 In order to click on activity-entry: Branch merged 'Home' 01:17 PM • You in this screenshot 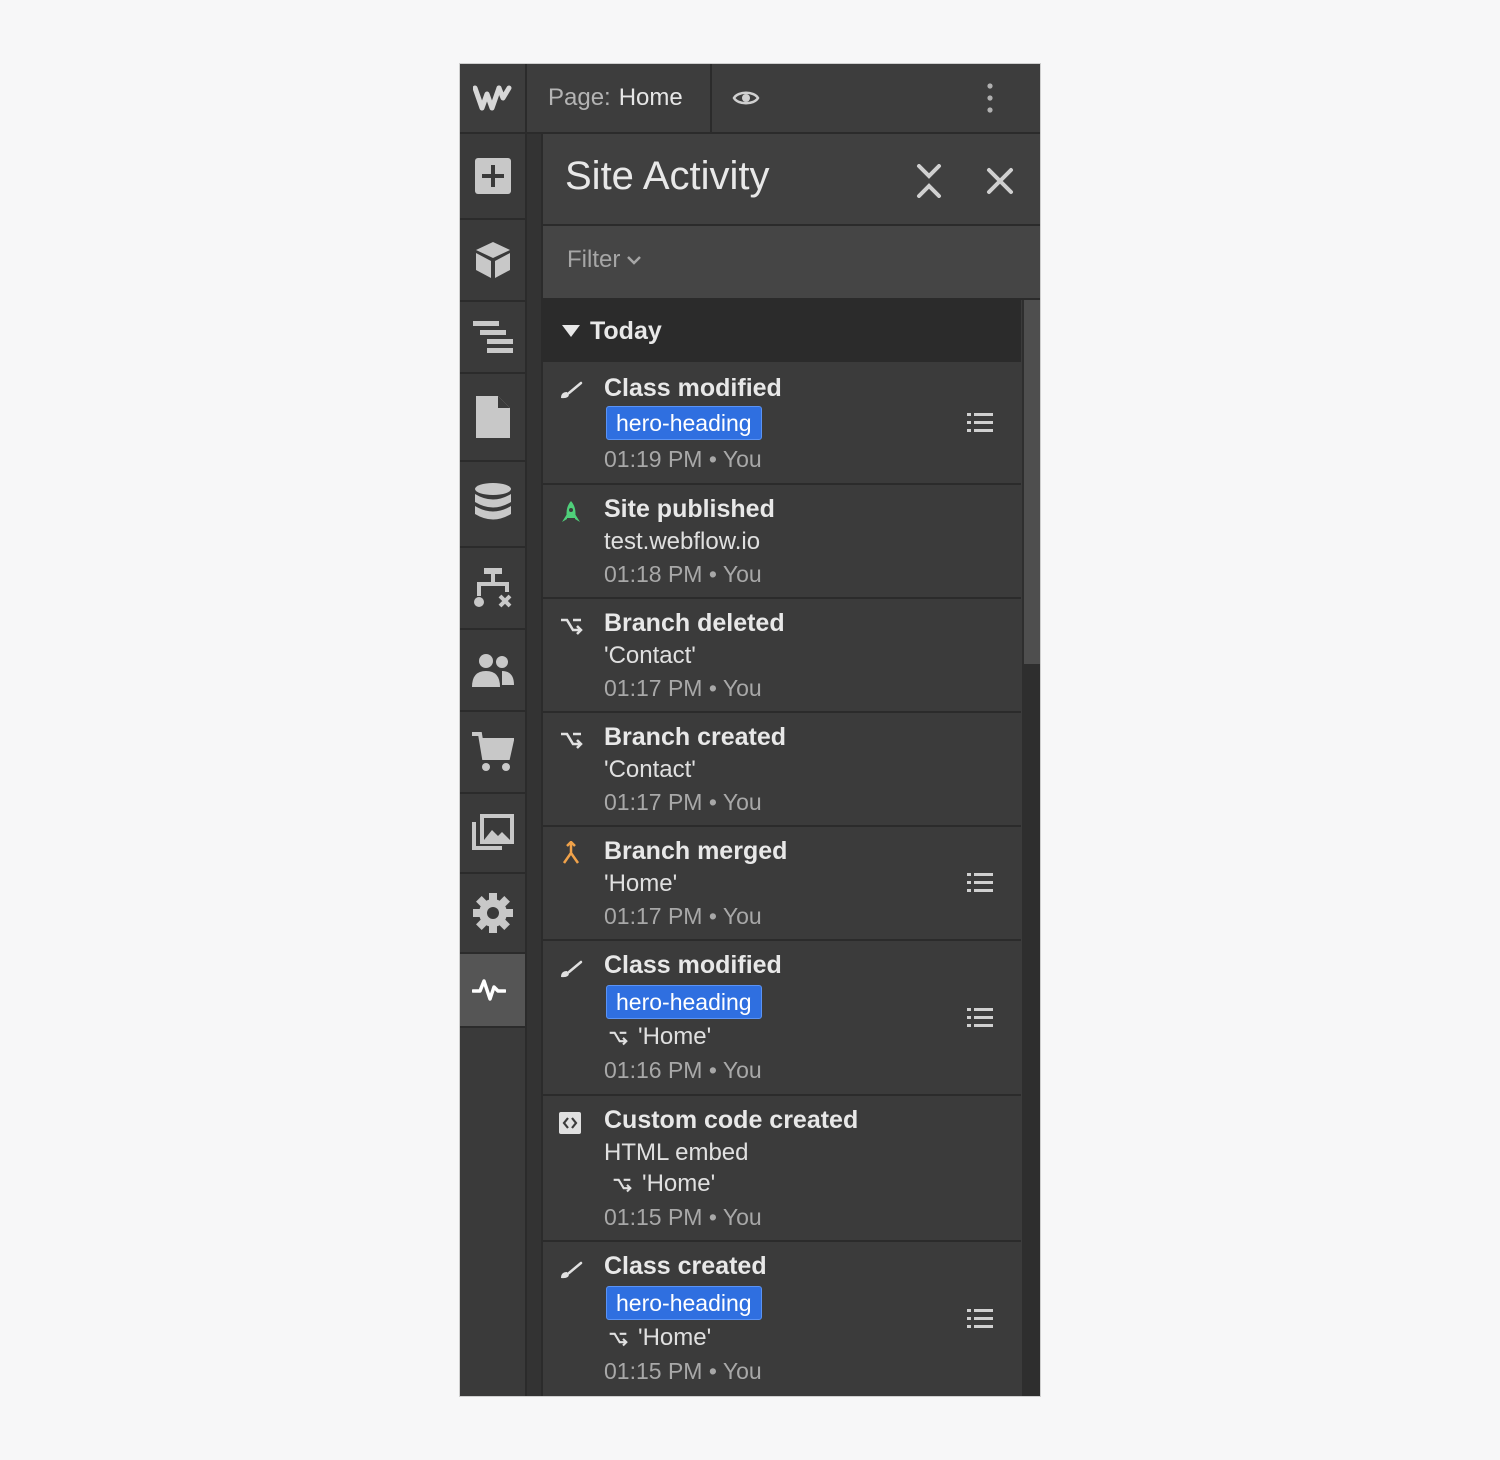, I will do `click(782, 884)`.